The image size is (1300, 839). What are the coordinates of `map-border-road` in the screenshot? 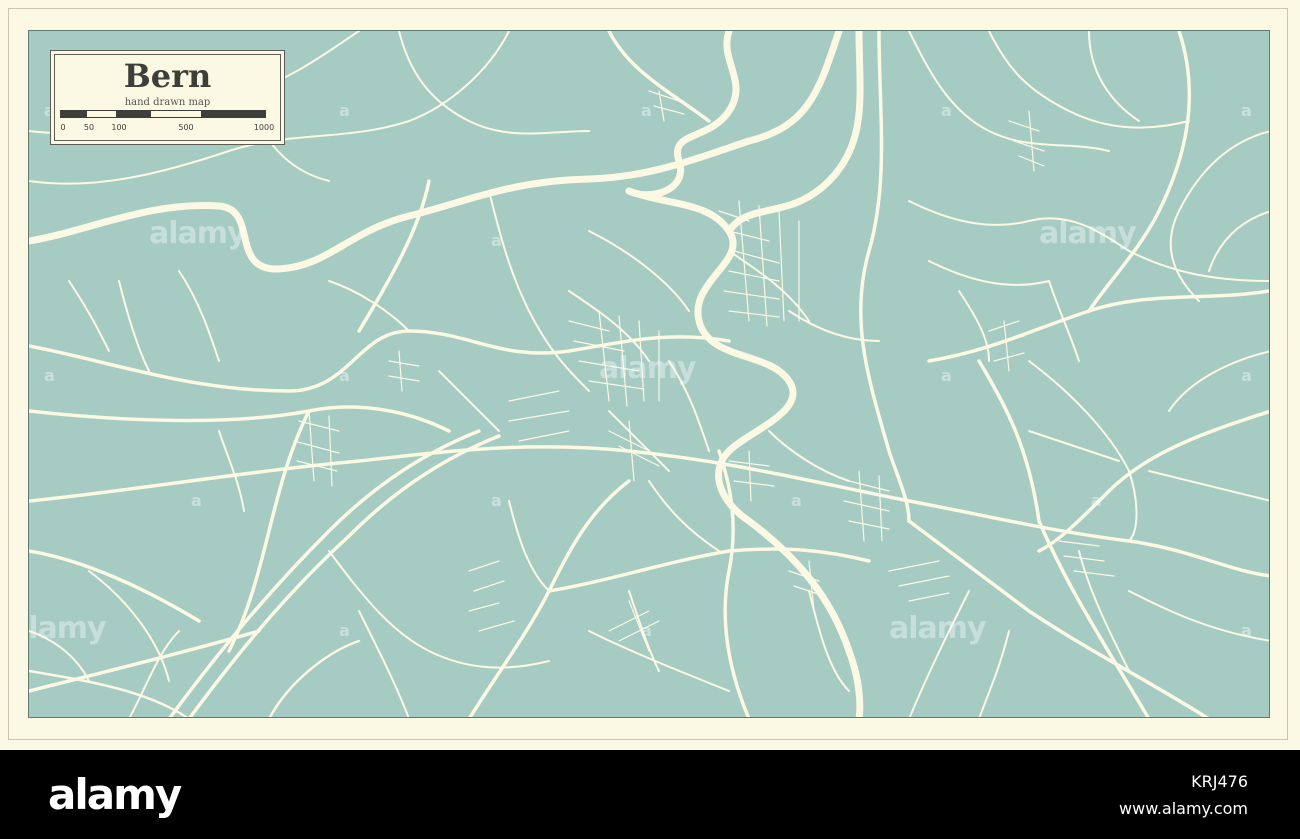 It's located at (195, 678).